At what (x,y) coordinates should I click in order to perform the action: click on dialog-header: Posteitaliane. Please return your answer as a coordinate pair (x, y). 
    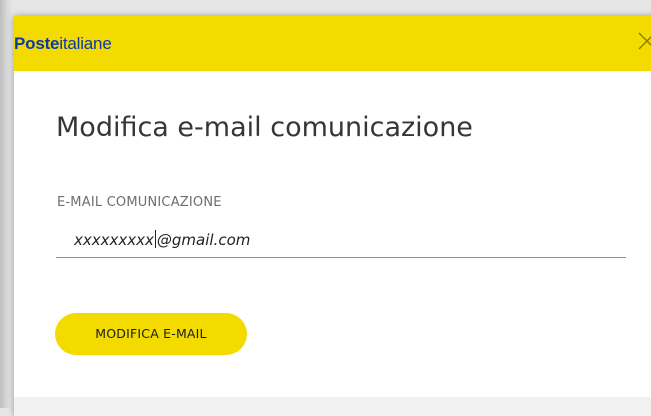
    Looking at the image, I should click on (332, 43).